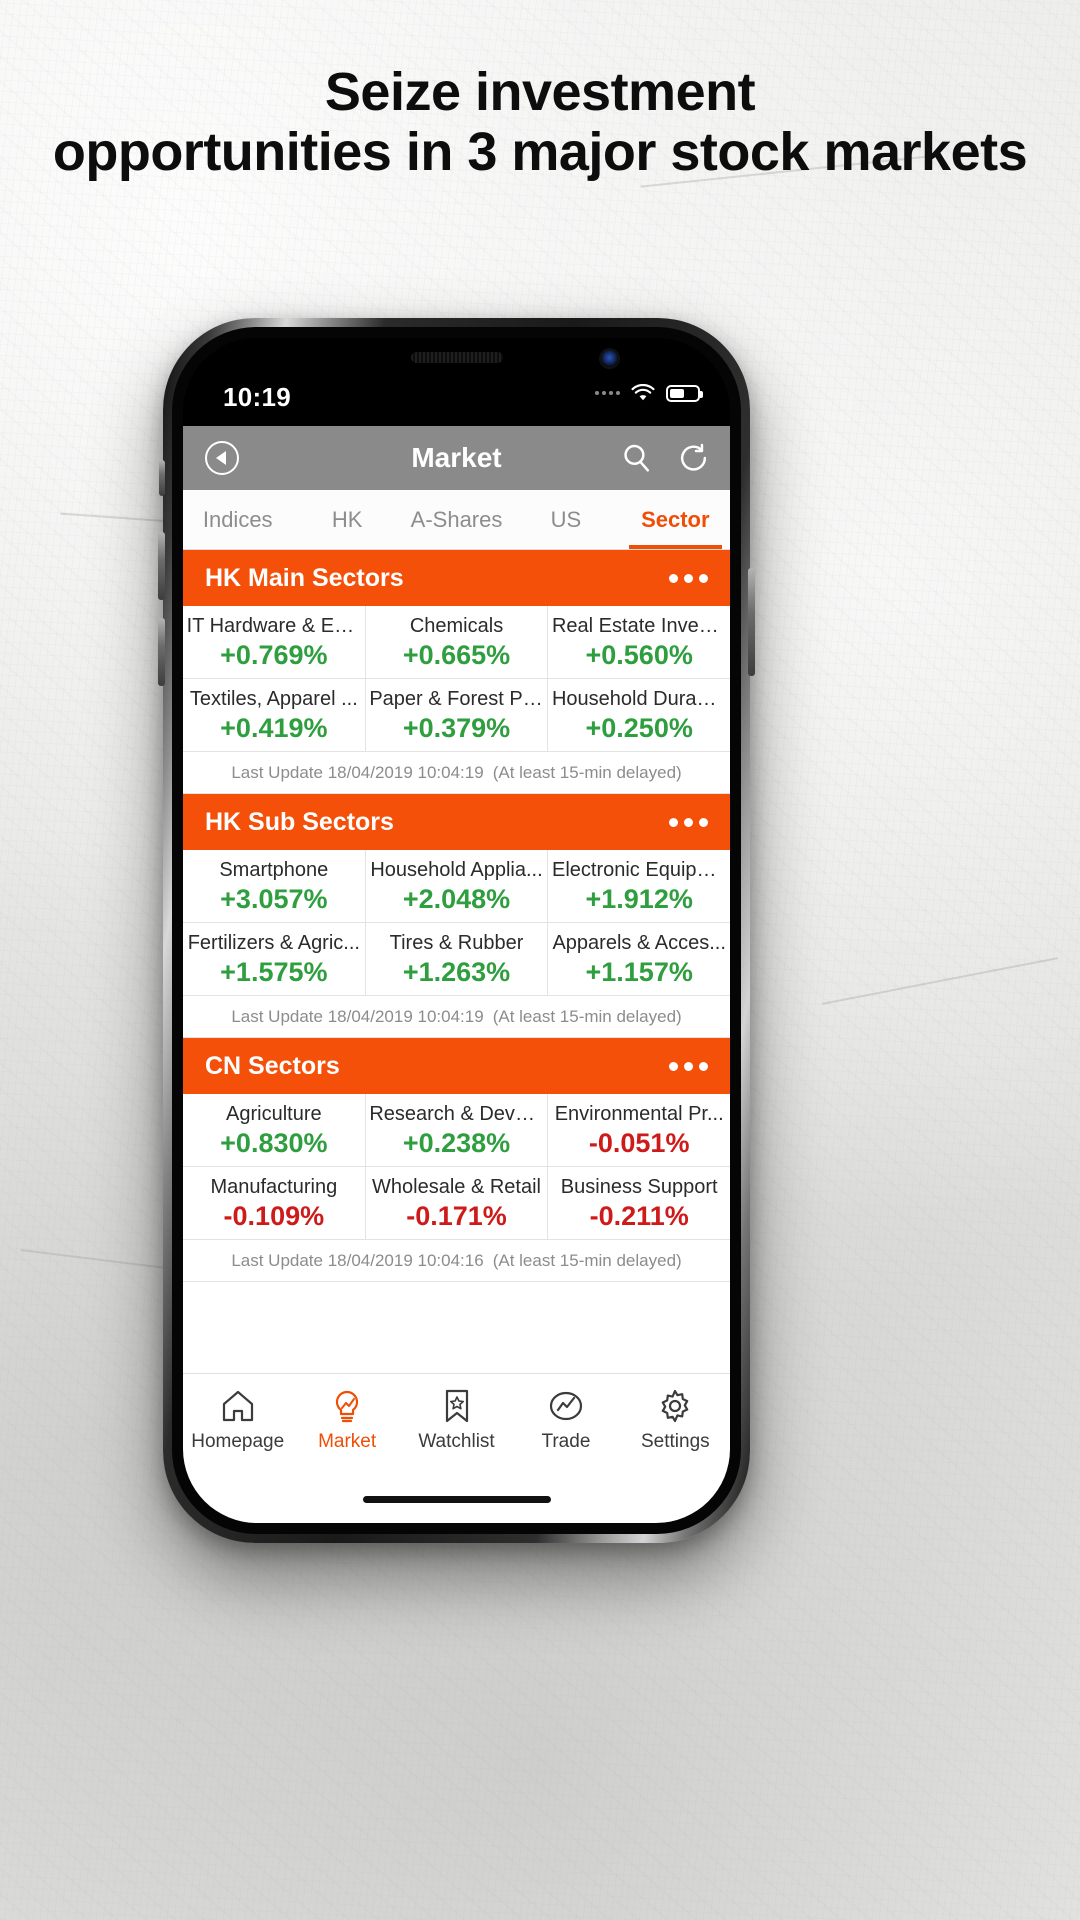 The width and height of the screenshot is (1080, 1920). What do you see at coordinates (274, 1216) in the screenshot?
I see `sector-change: -0.109%` at bounding box center [274, 1216].